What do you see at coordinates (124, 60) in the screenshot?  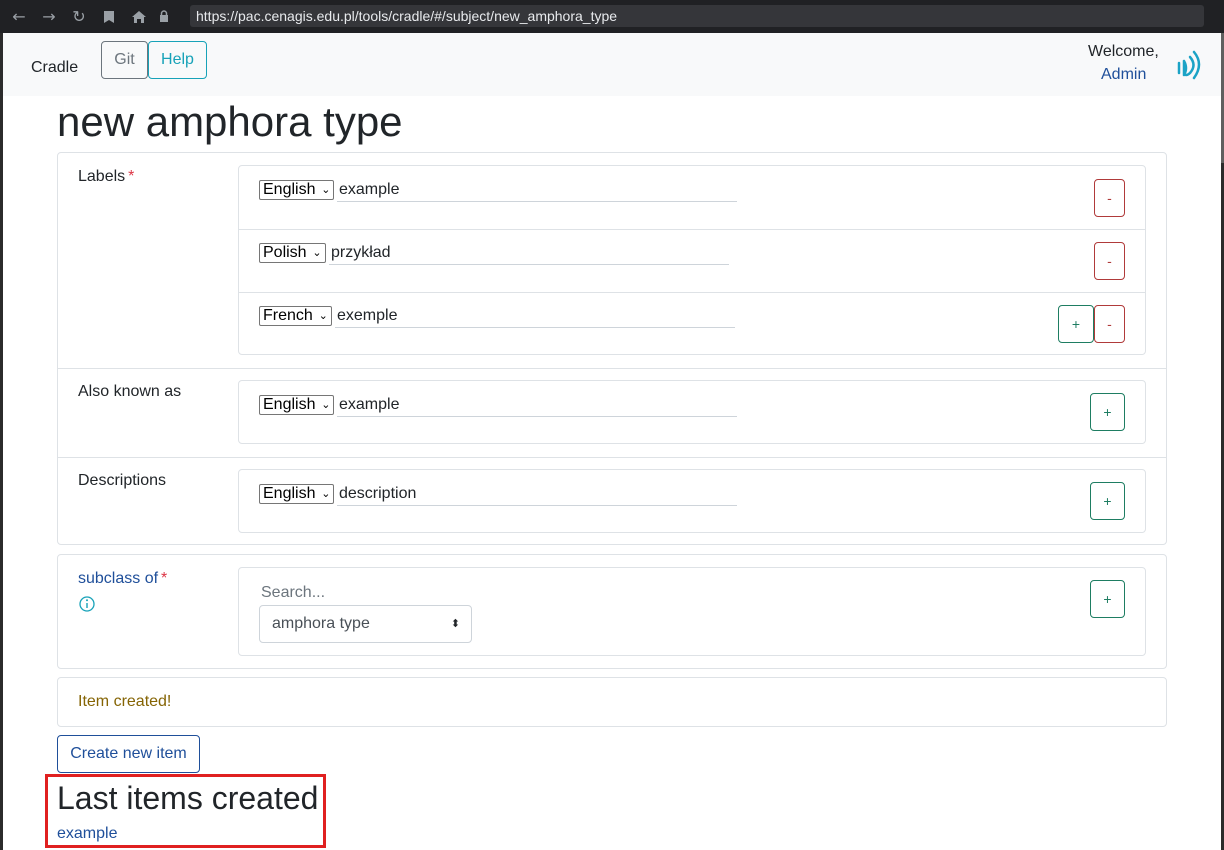 I see `git-button: Git` at bounding box center [124, 60].